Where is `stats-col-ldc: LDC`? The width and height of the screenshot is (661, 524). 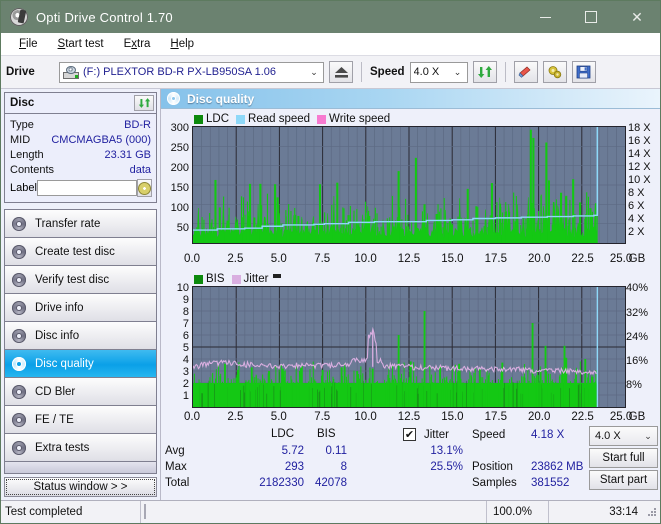 stats-col-ldc: LDC is located at coordinates (283, 434).